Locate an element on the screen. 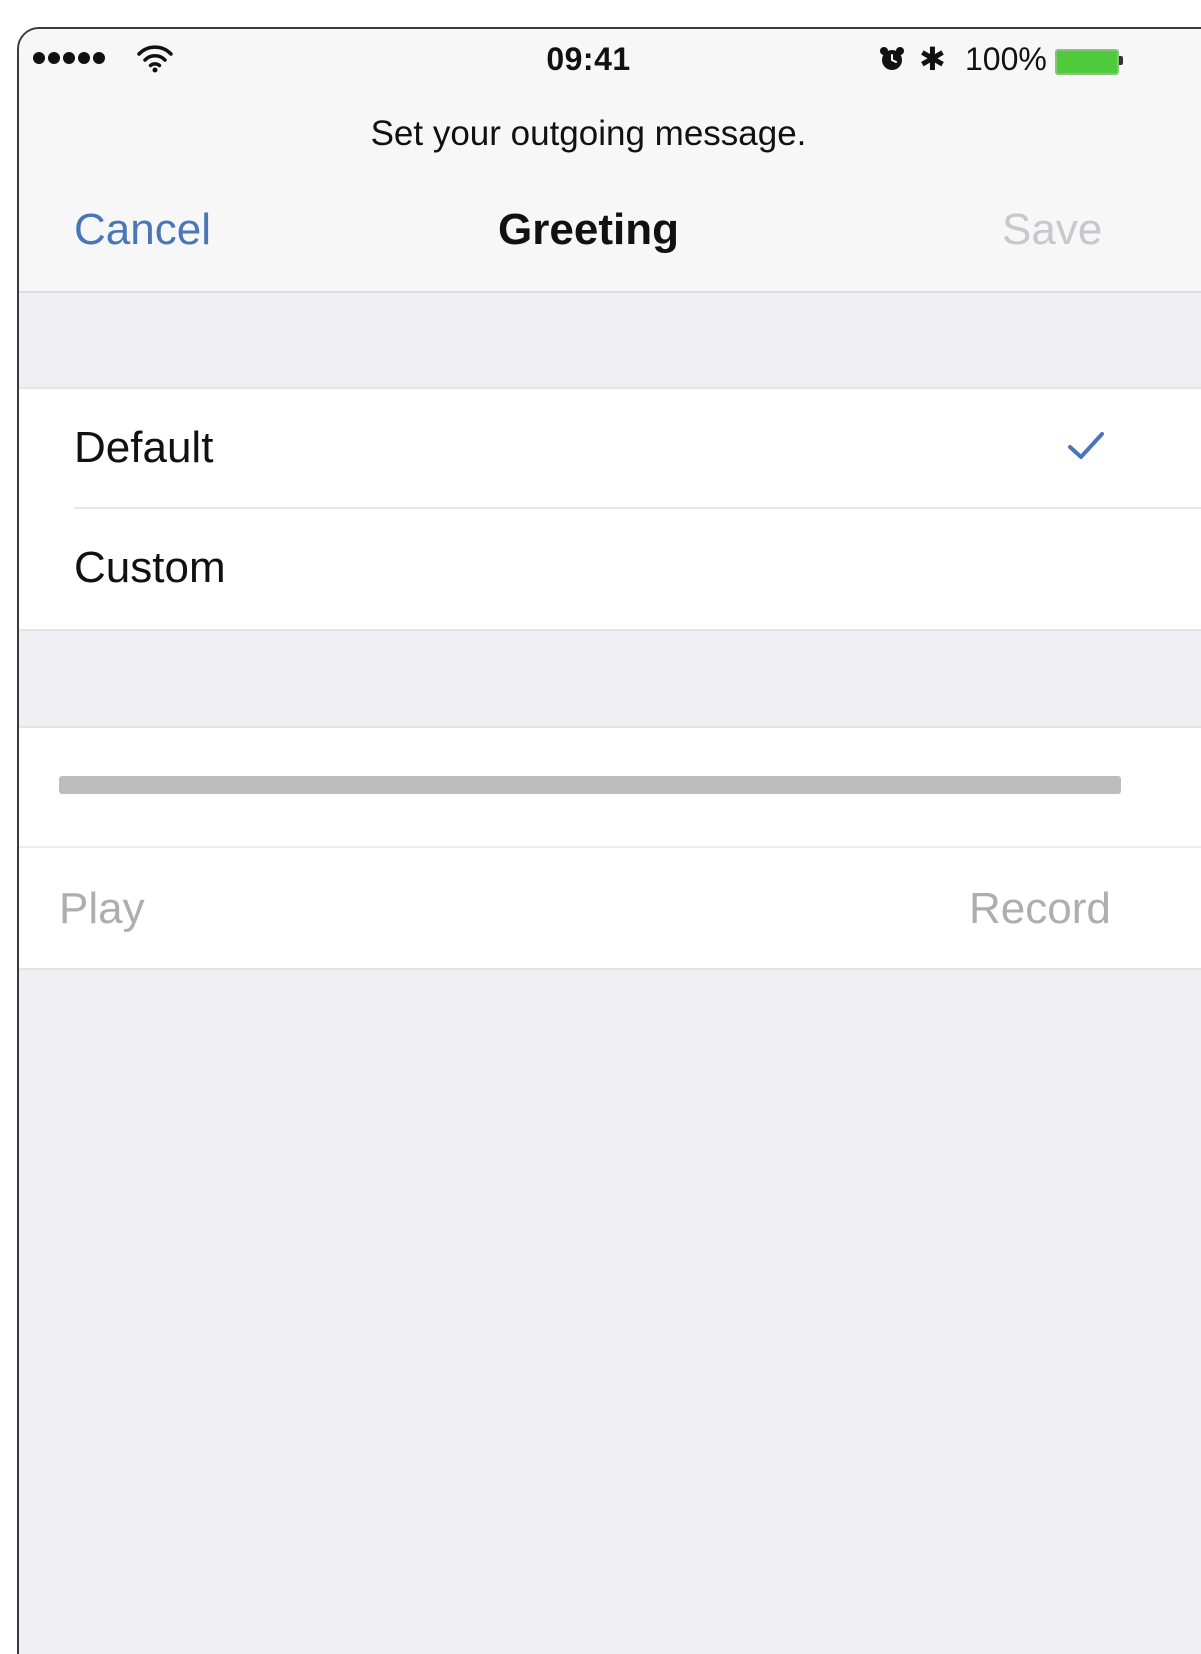  greeting-player: Play Record is located at coordinates (610, 848).